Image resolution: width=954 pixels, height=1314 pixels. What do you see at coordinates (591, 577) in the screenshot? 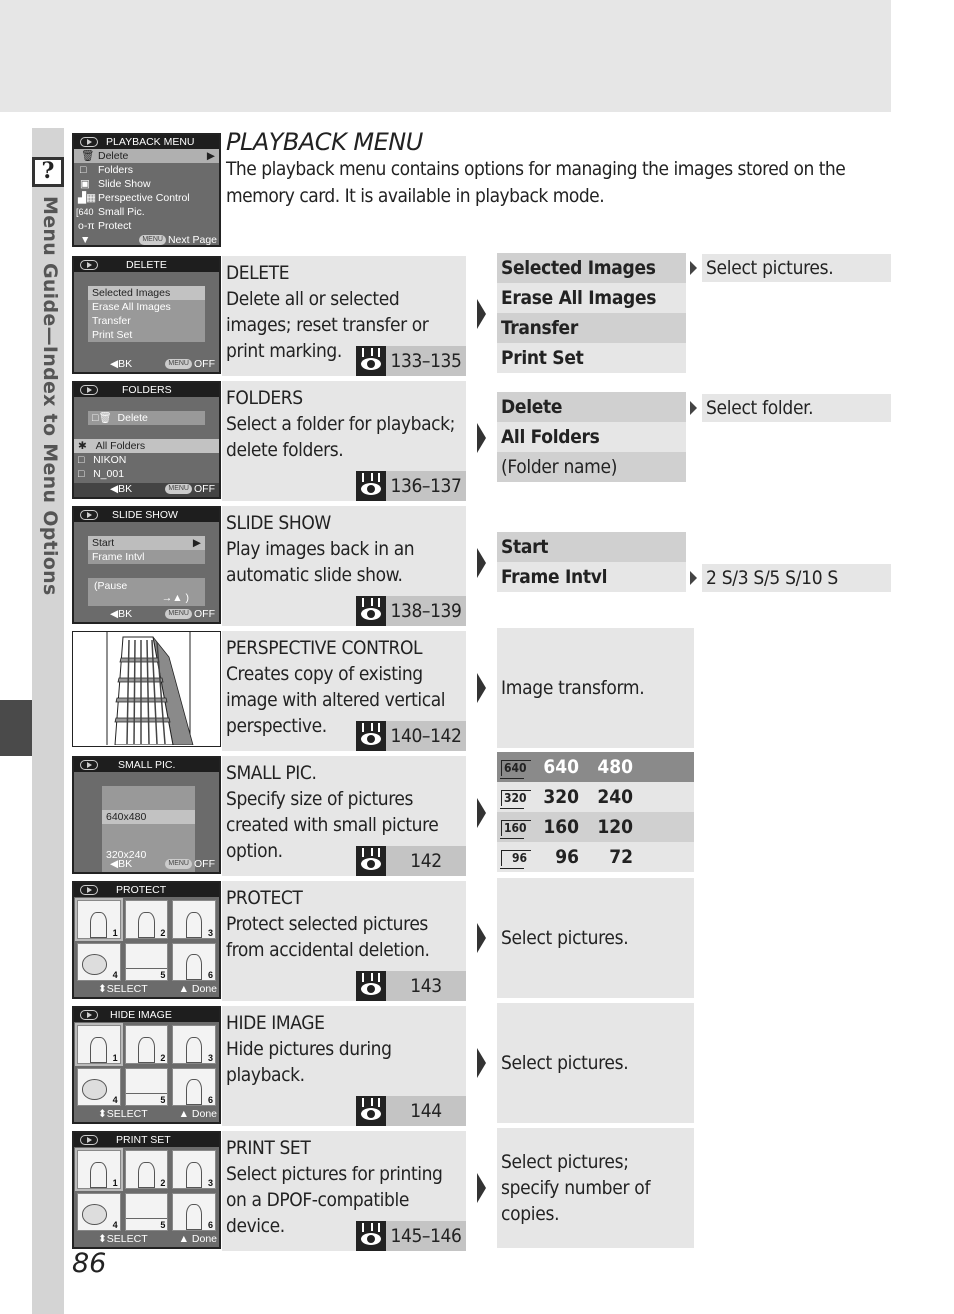
I see `option-item: Frame Intvl` at bounding box center [591, 577].